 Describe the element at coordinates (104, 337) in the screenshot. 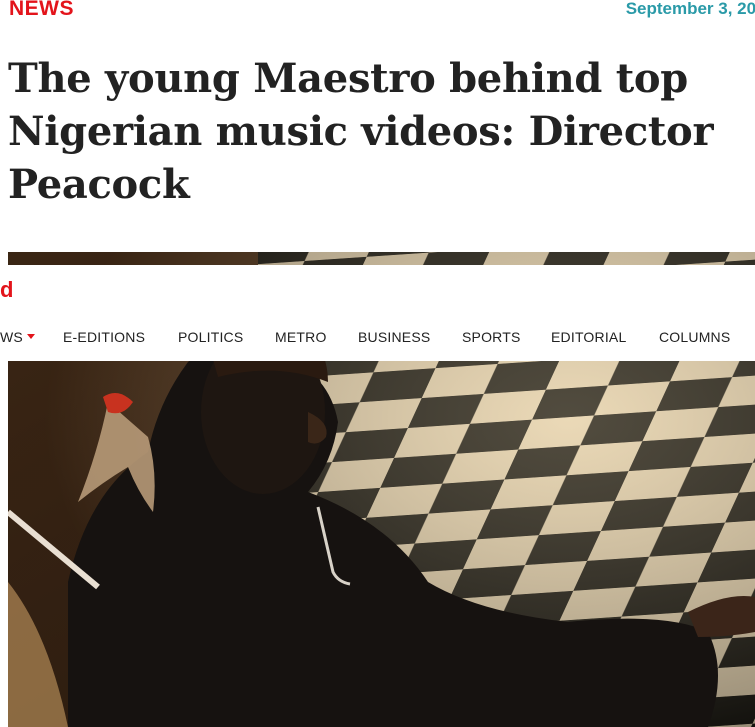

I see `nav-item-e-editions: E-EDITIONS` at that location.